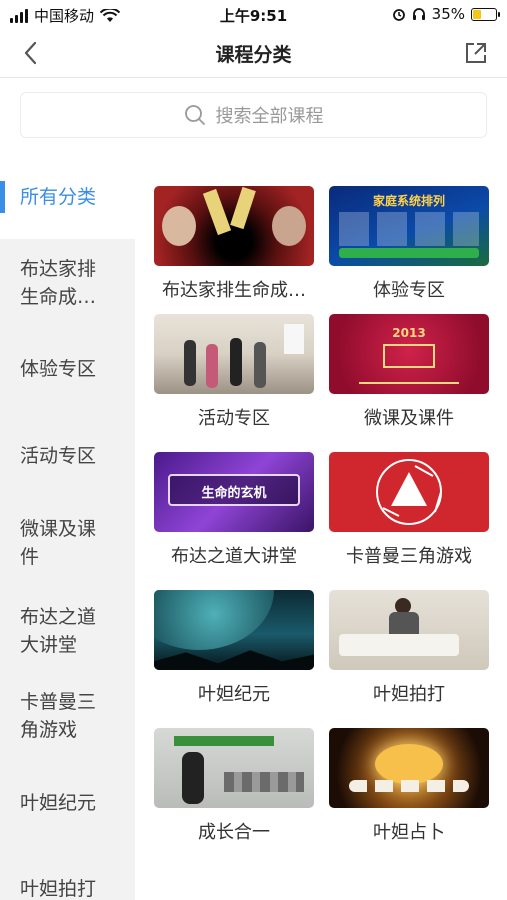 The height and width of the screenshot is (900, 507). I want to click on course-card: 2013 微课及课件, so click(409, 372).